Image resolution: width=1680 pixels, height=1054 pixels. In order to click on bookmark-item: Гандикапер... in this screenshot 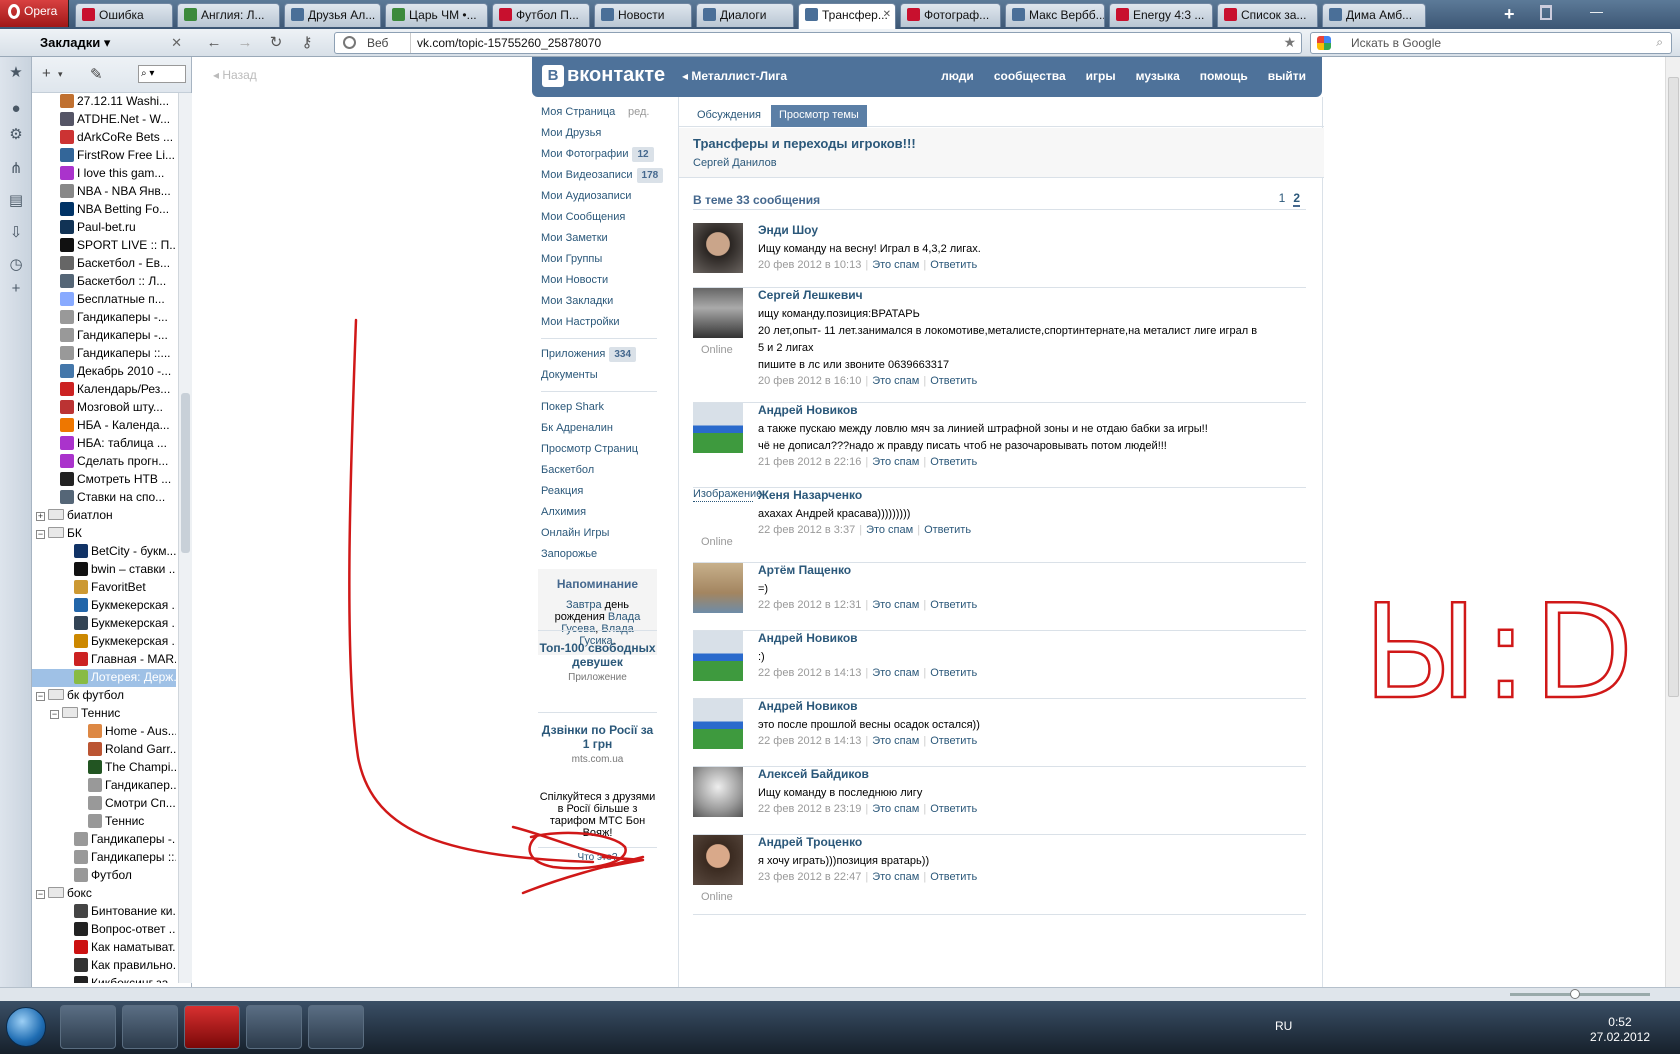, I will do `click(104, 786)`.